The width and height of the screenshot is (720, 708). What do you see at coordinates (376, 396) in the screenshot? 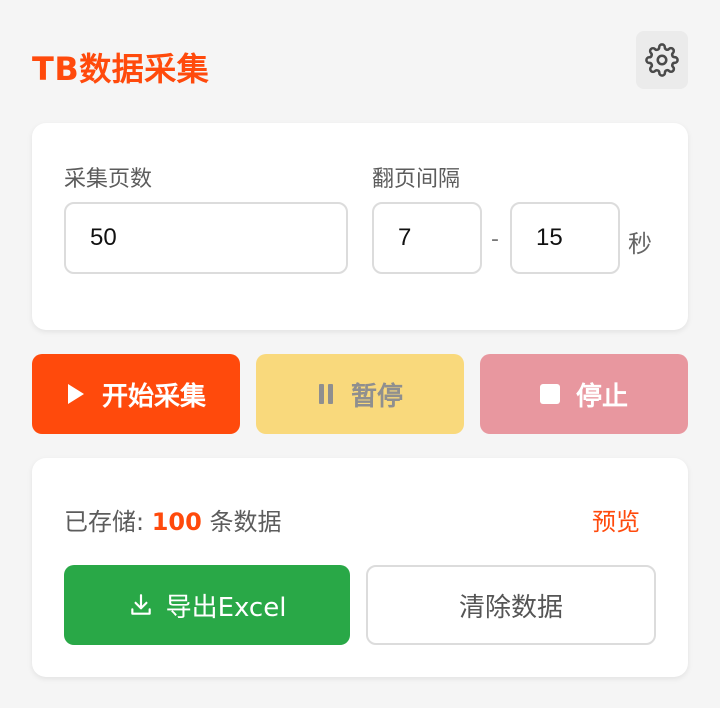
I see `pause-label: 暂停` at bounding box center [376, 396].